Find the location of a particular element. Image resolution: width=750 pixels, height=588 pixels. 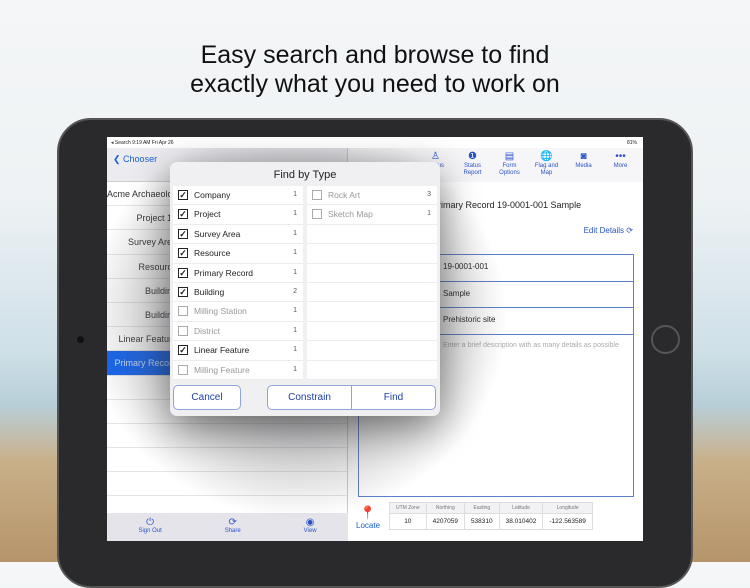

globe-icon: 🌐 is located at coordinates (546, 156).